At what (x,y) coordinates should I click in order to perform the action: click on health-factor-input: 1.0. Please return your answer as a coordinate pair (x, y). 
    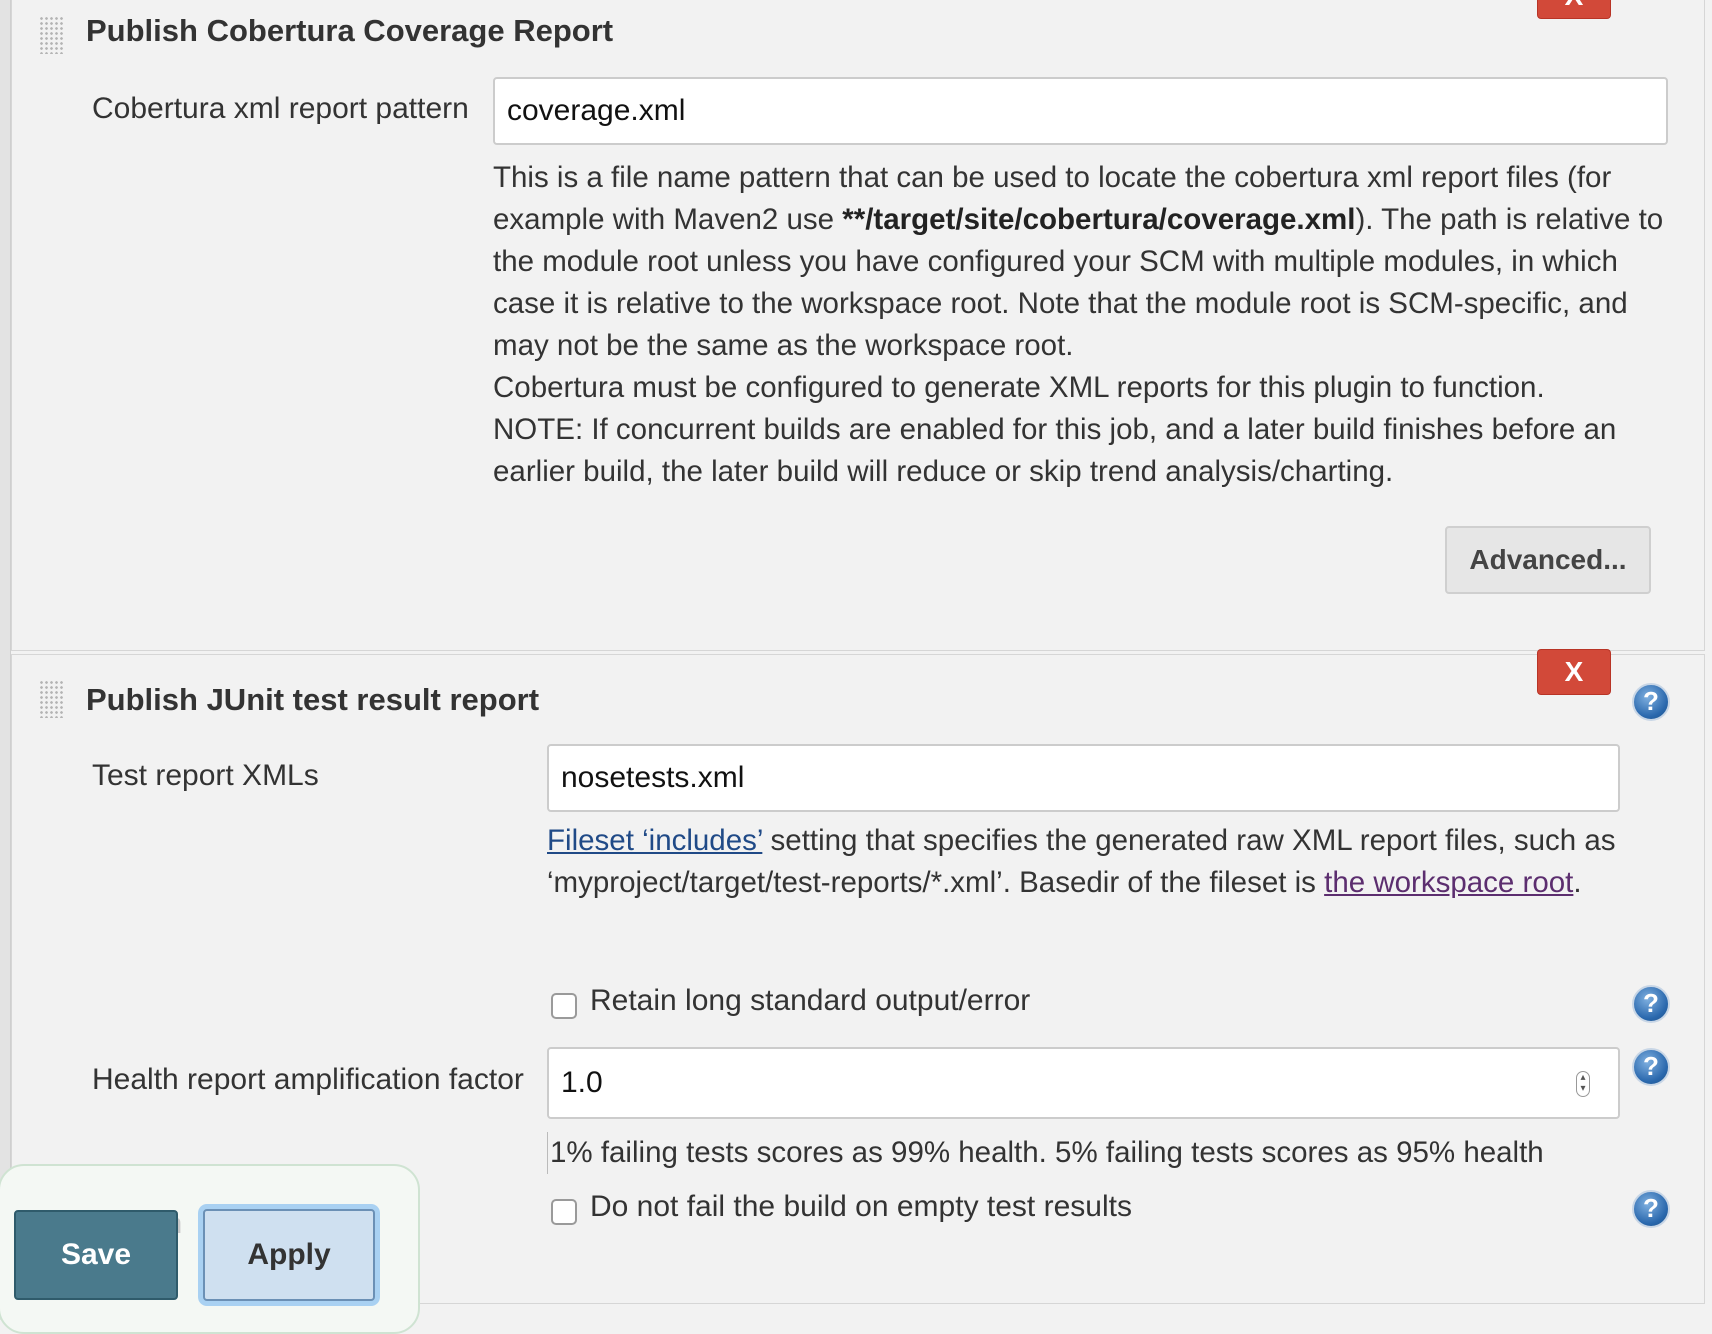
    Looking at the image, I should click on (1083, 1083).